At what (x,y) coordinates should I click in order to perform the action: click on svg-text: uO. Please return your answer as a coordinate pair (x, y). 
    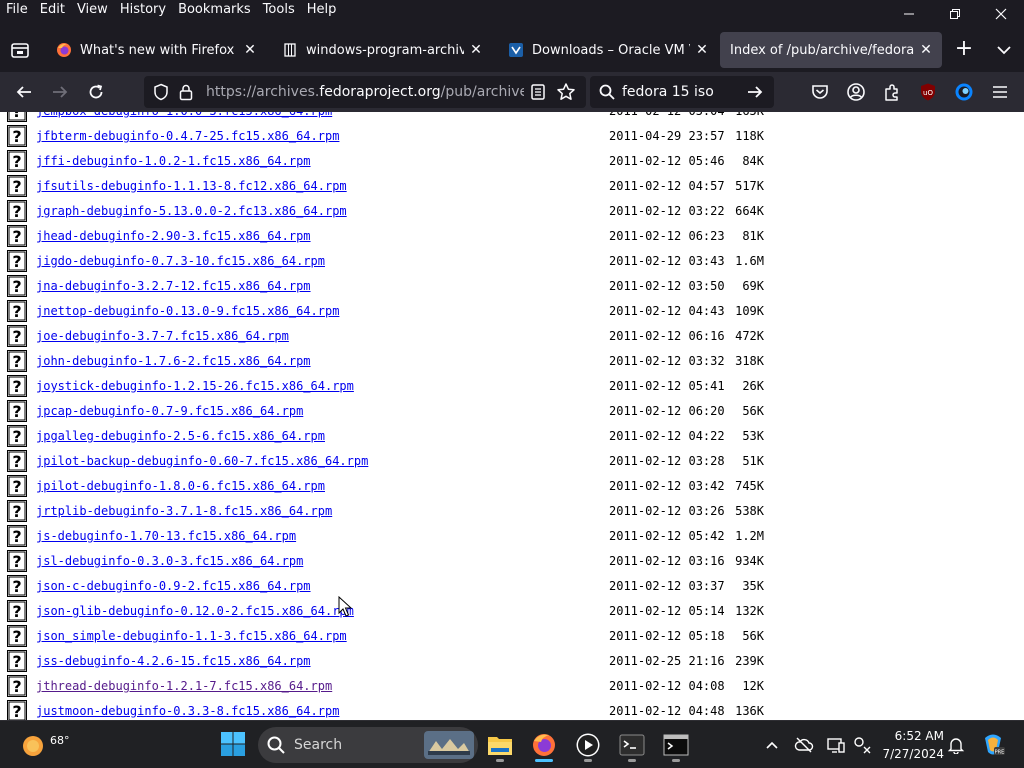
    Looking at the image, I should click on (928, 93).